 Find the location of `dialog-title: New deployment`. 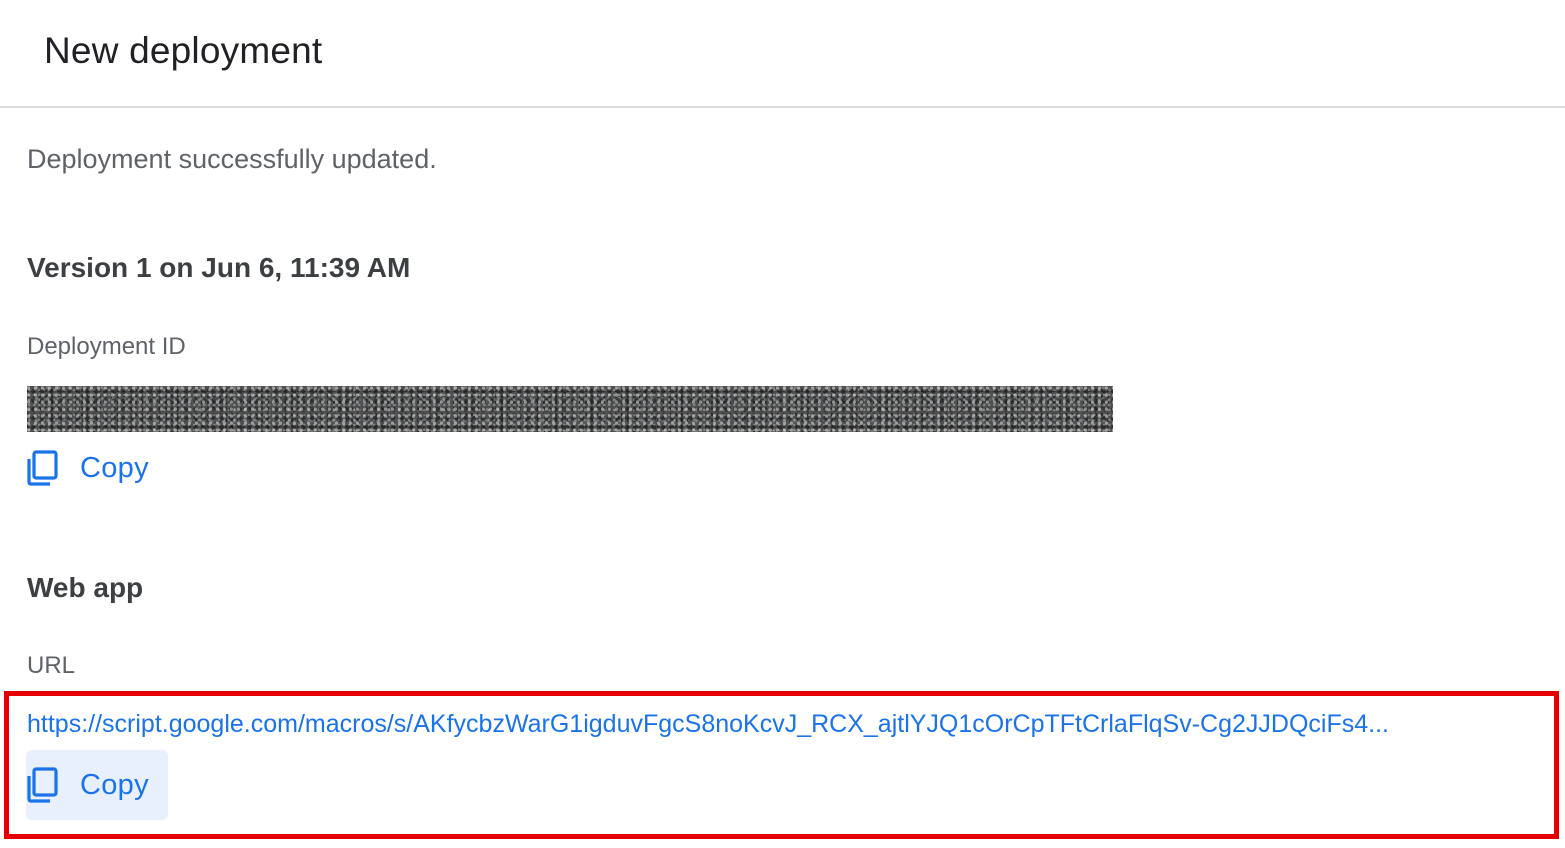

dialog-title: New deployment is located at coordinates (183, 50).